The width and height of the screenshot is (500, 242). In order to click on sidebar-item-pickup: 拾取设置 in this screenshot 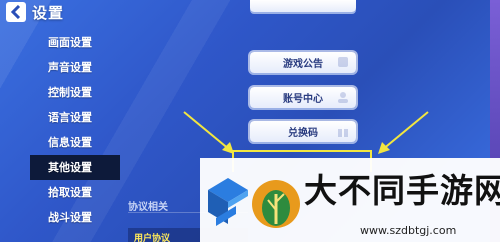, I will do `click(75, 192)`.